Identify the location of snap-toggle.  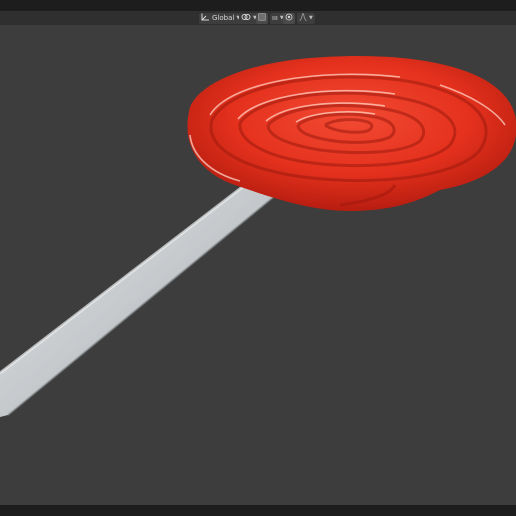
(262, 18).